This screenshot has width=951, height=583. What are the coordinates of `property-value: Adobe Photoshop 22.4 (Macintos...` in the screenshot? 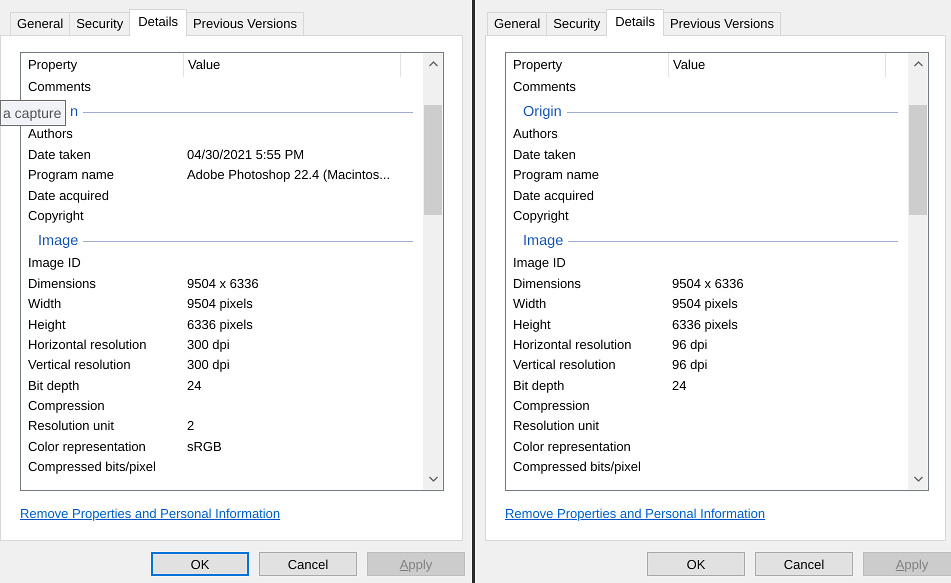 It's located at (288, 175).